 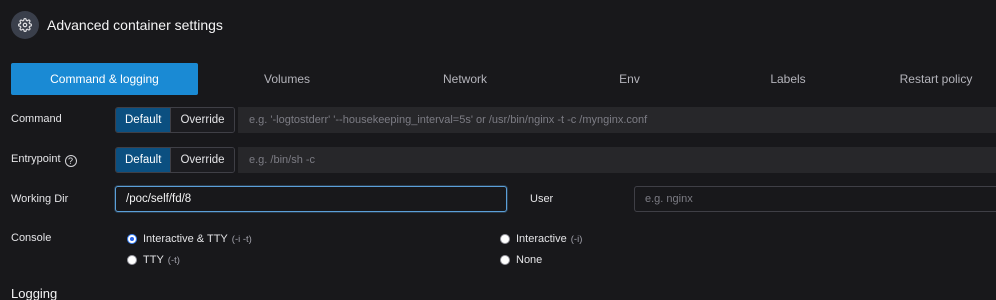 I want to click on command-override-button: Override, so click(x=202, y=120).